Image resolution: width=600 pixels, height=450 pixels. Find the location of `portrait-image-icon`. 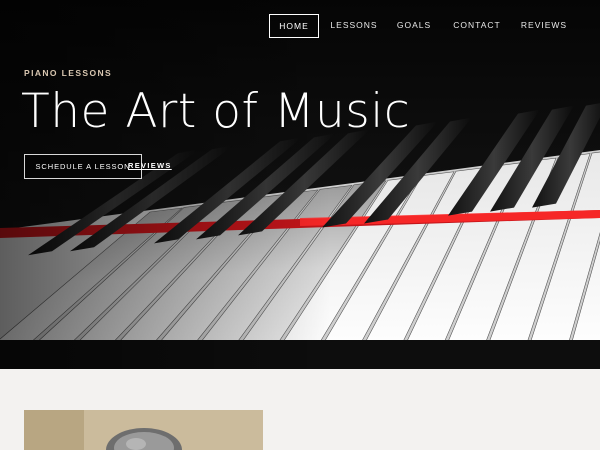

portrait-image-icon is located at coordinates (143, 430).